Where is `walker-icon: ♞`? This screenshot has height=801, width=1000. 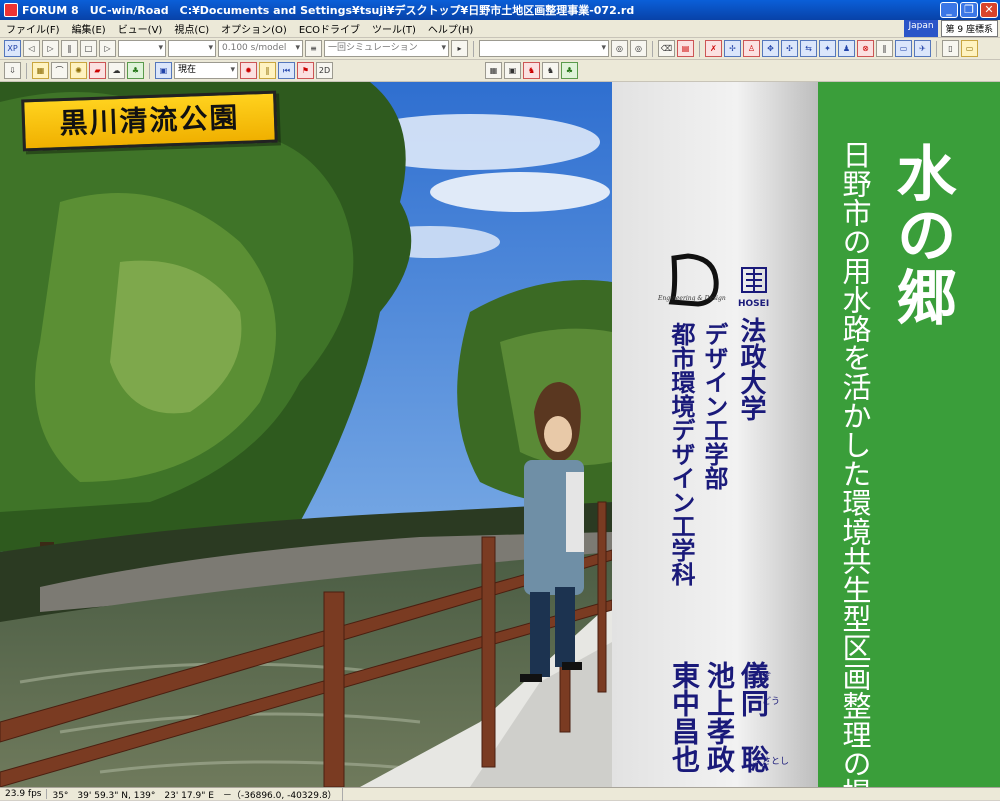 walker-icon: ♞ is located at coordinates (531, 70).